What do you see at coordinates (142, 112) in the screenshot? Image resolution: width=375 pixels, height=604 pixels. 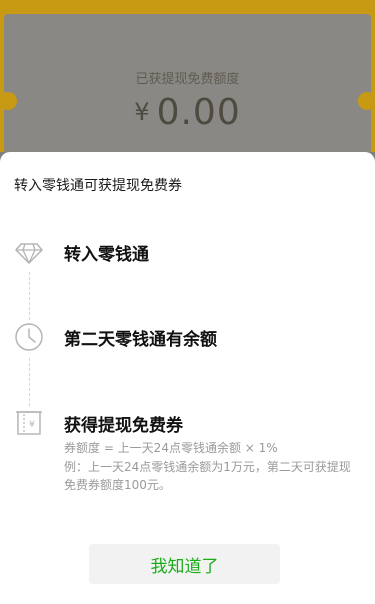 I see `currency-symbol: ¥` at bounding box center [142, 112].